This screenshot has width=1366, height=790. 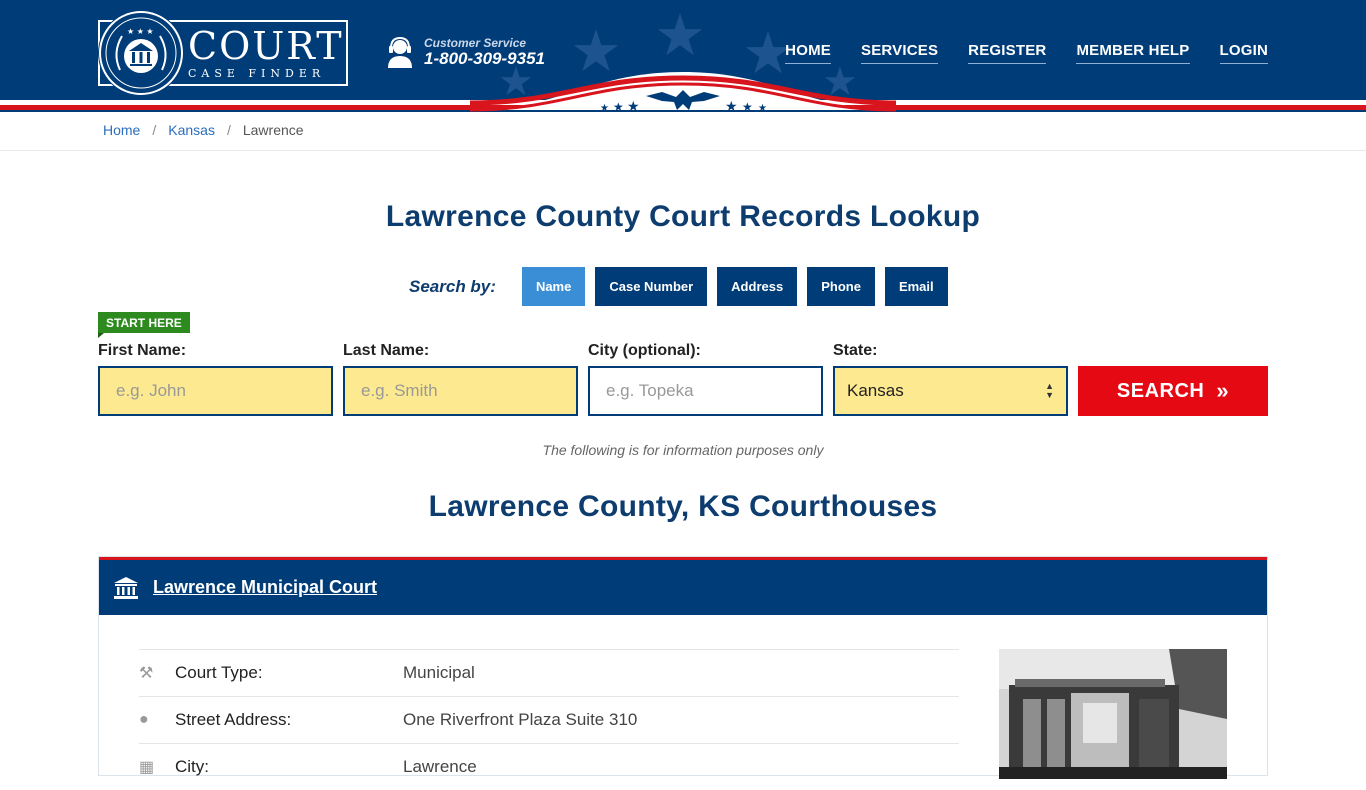 I want to click on detail-value: Lawrence, so click(x=440, y=766).